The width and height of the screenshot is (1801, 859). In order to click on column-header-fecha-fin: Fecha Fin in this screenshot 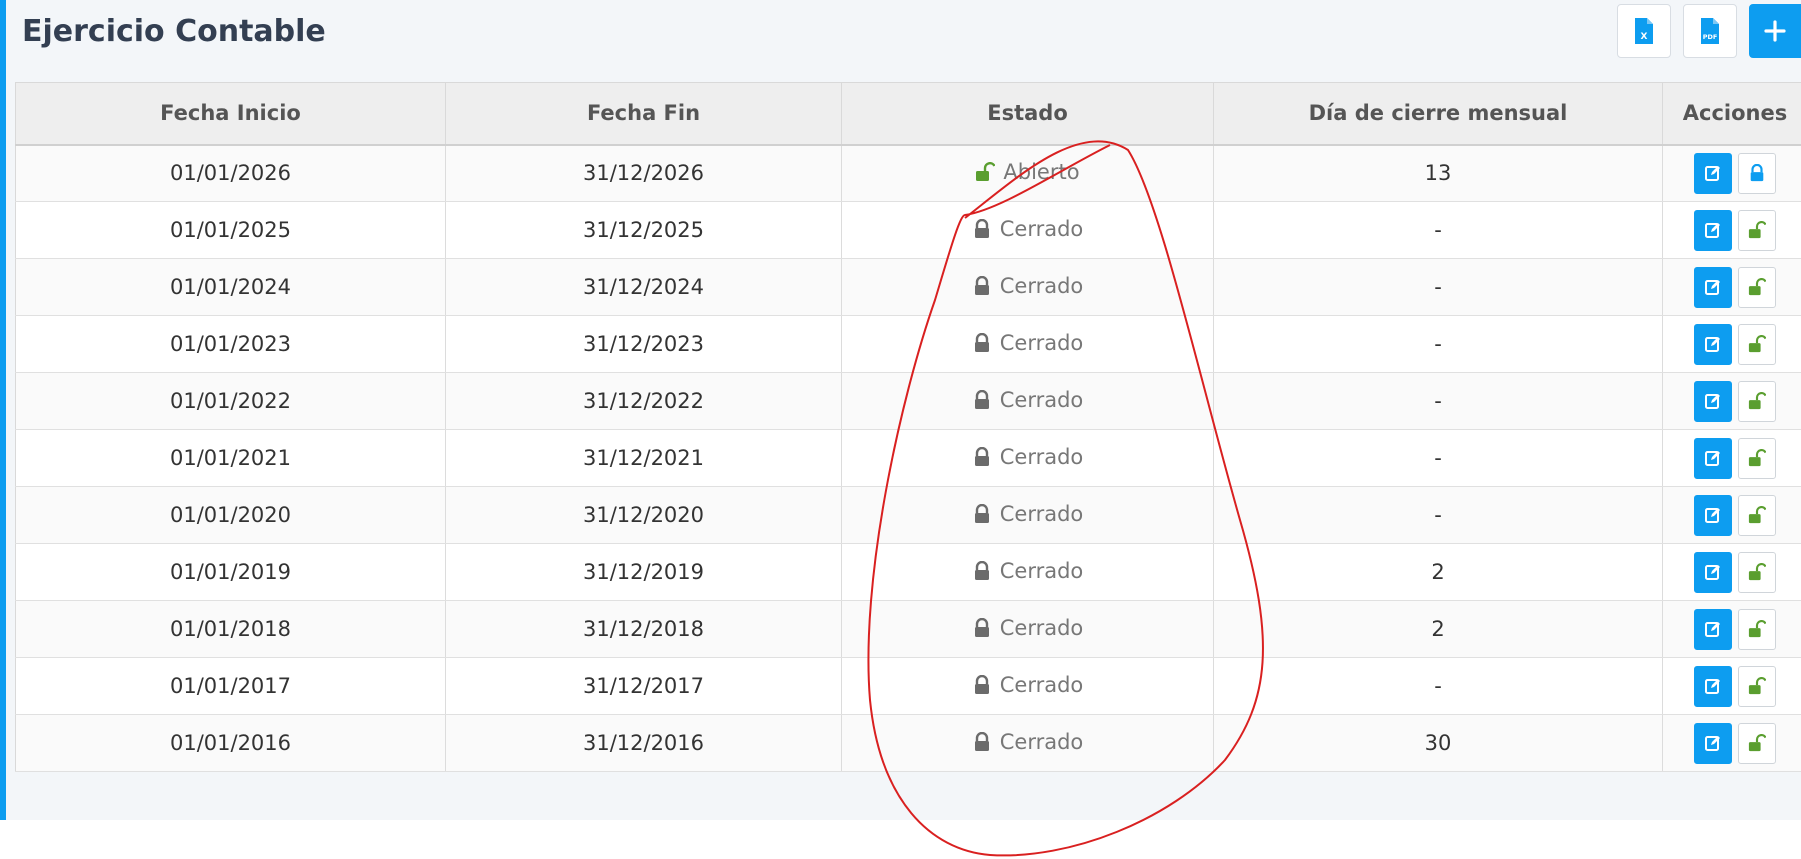, I will do `click(643, 114)`.